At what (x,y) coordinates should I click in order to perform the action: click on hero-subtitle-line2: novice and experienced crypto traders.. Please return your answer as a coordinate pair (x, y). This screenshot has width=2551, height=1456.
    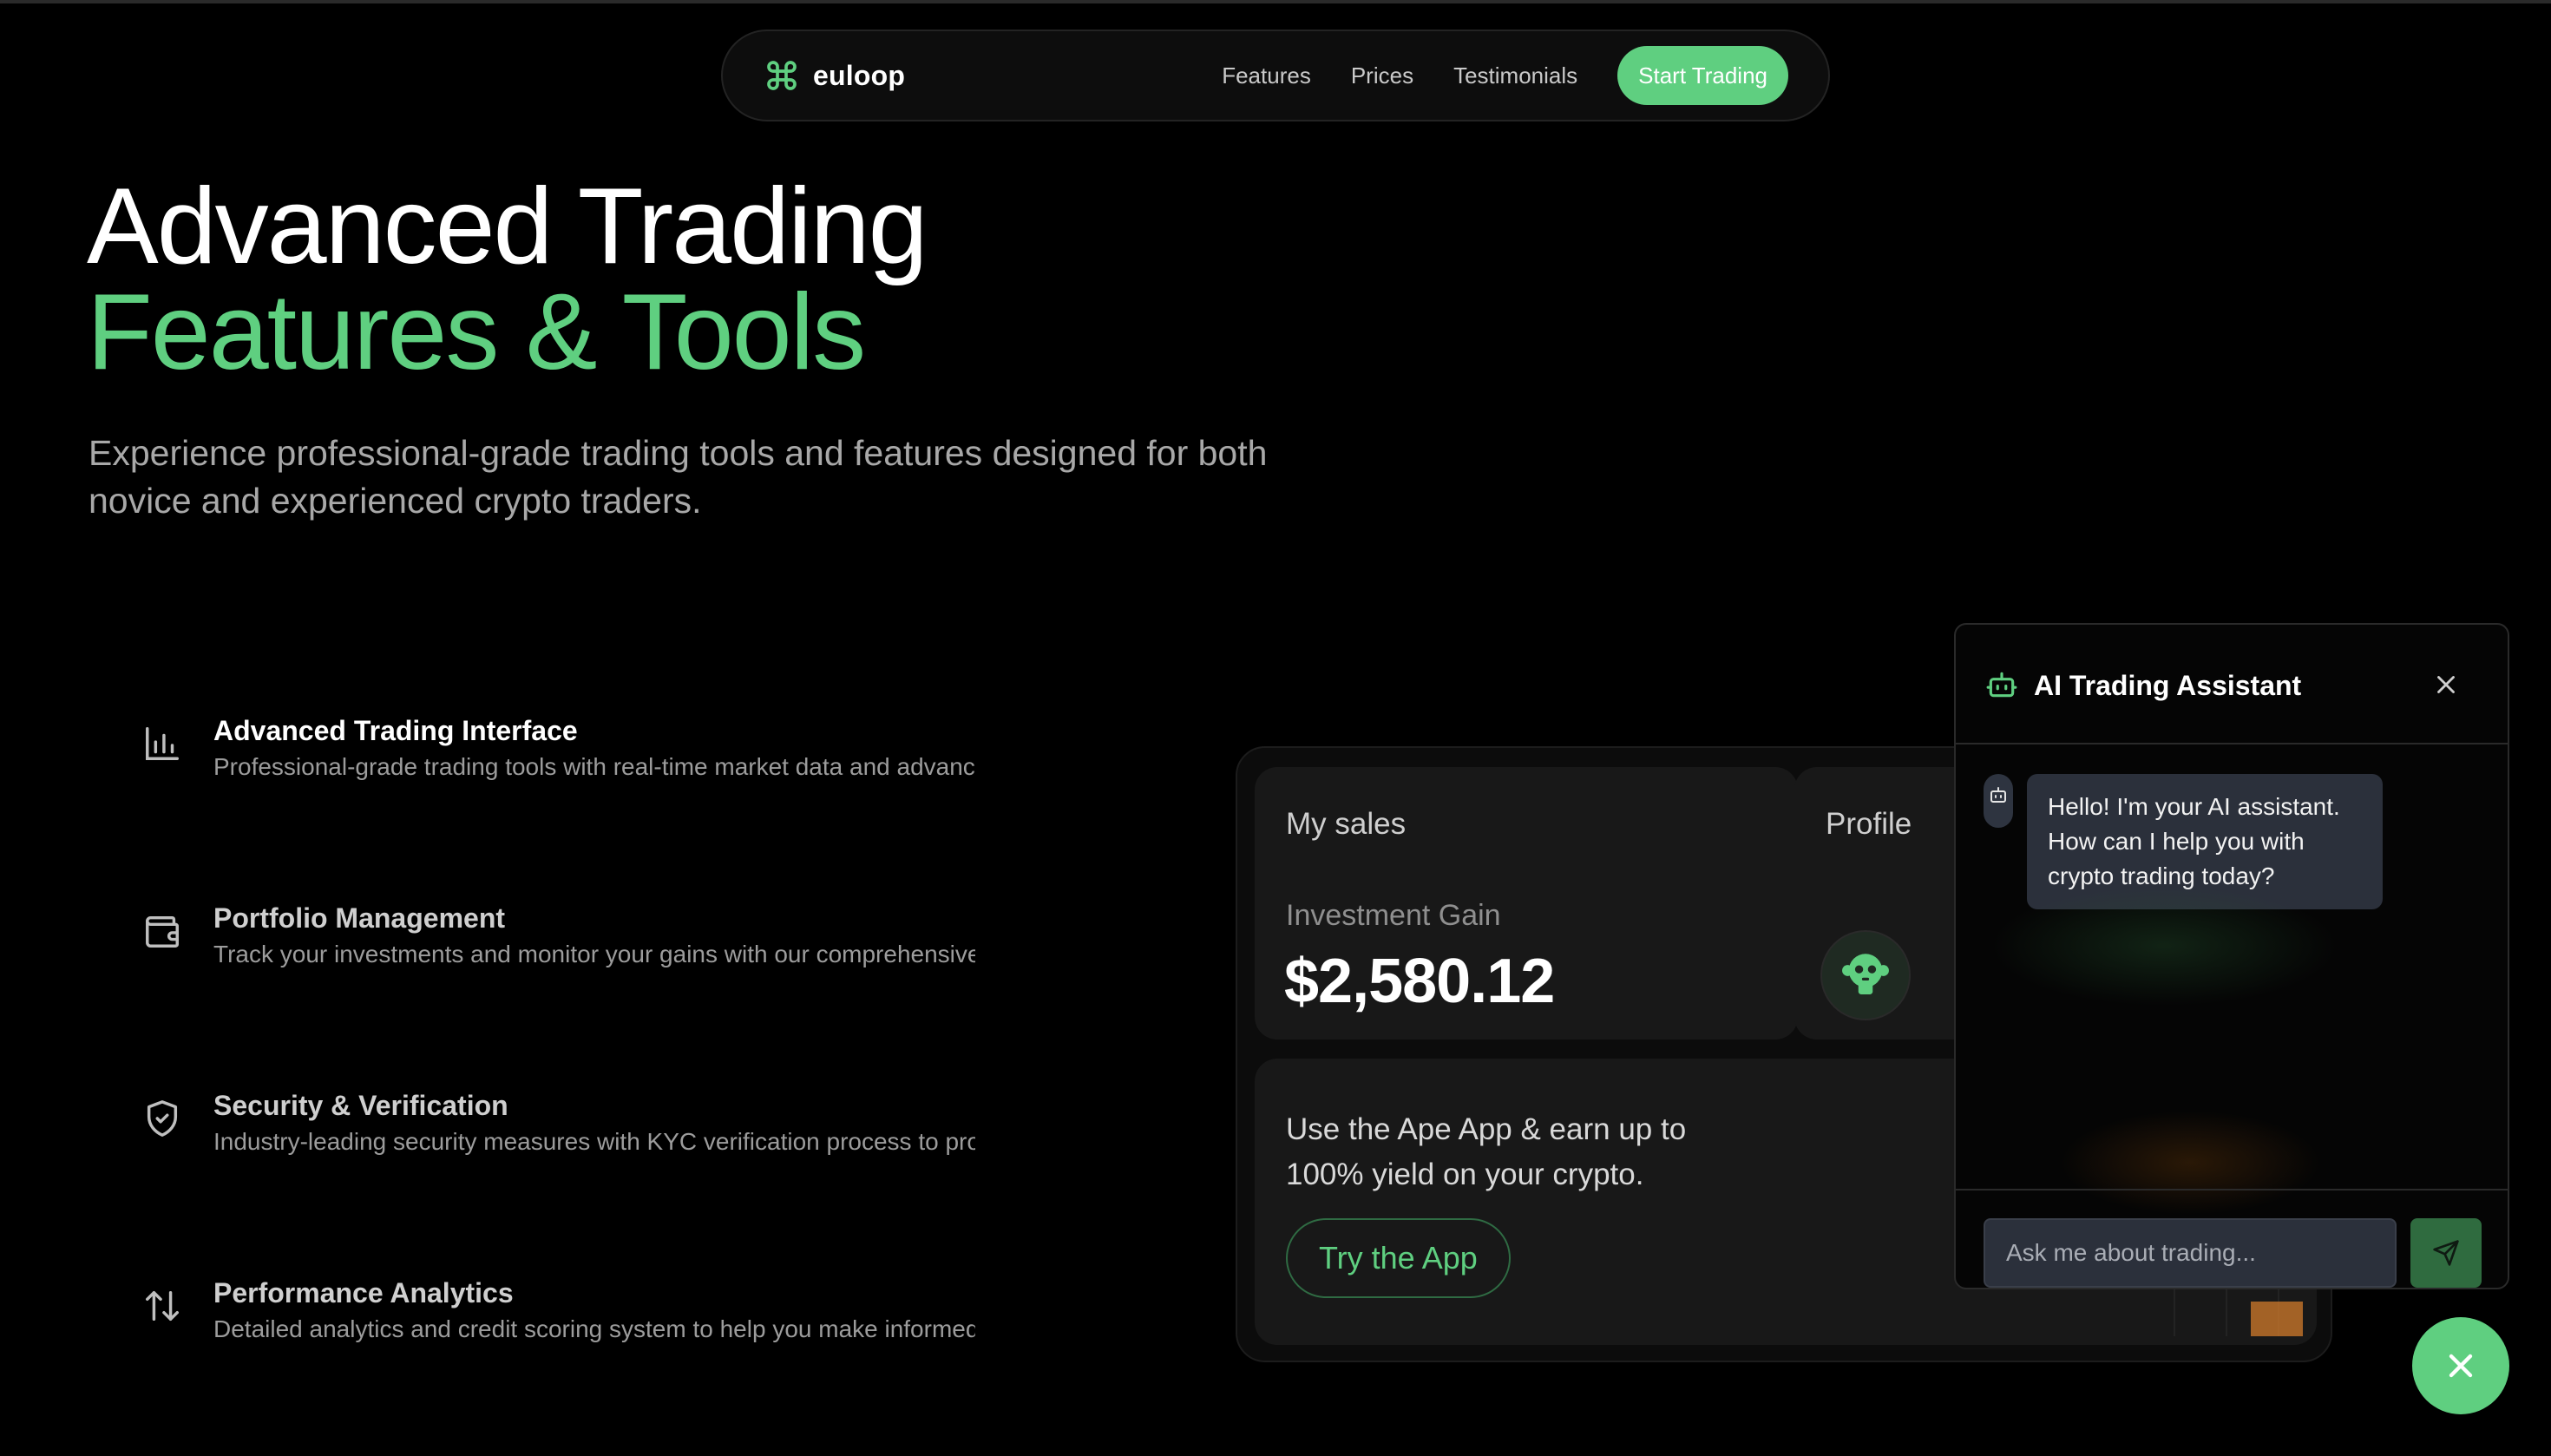
    Looking at the image, I should click on (395, 501).